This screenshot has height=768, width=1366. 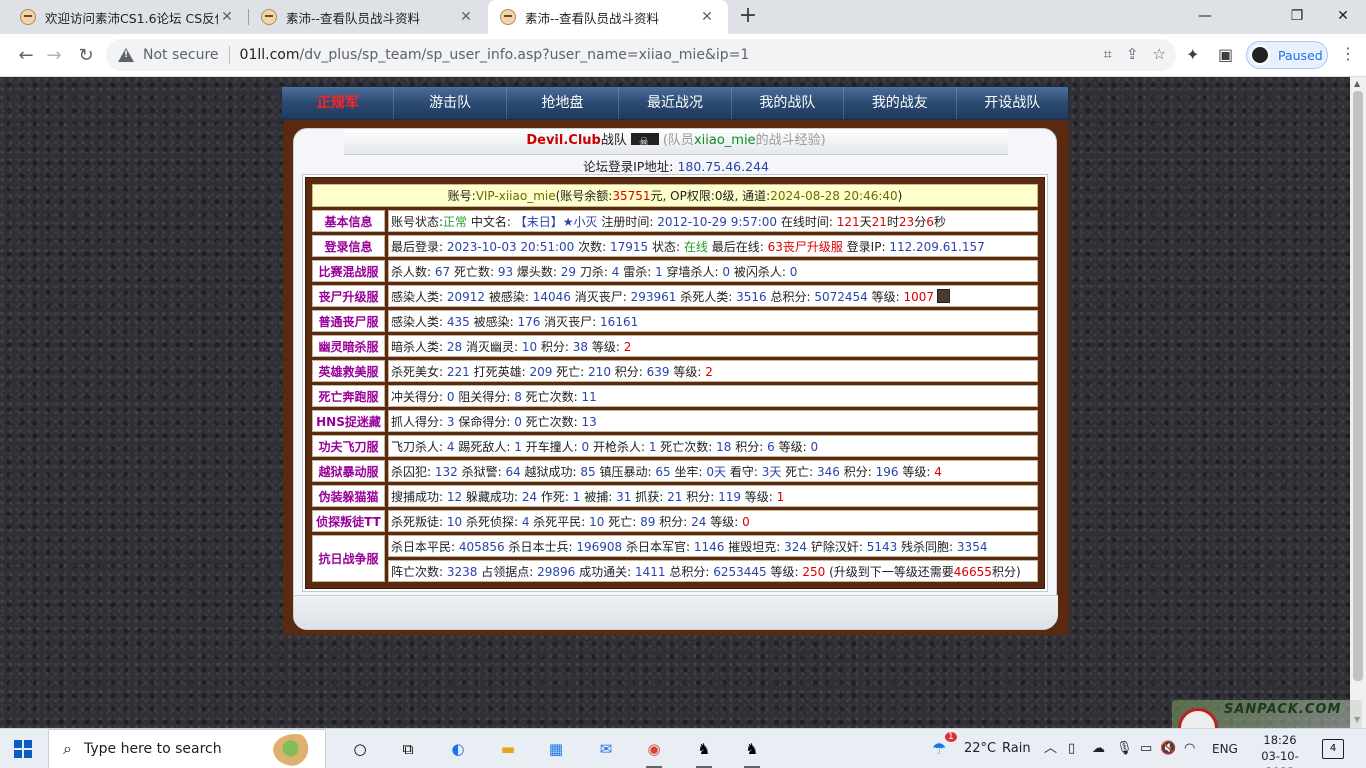 What do you see at coordinates (598, 496) in the screenshot?
I see `stat-fragment: 被捕:` at bounding box center [598, 496].